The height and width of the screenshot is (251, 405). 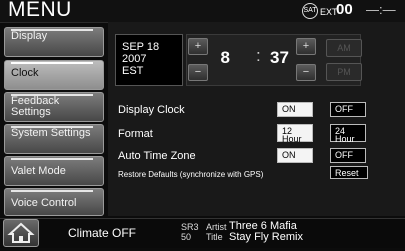 What do you see at coordinates (225, 57) in the screenshot?
I see `hour-value: 8` at bounding box center [225, 57].